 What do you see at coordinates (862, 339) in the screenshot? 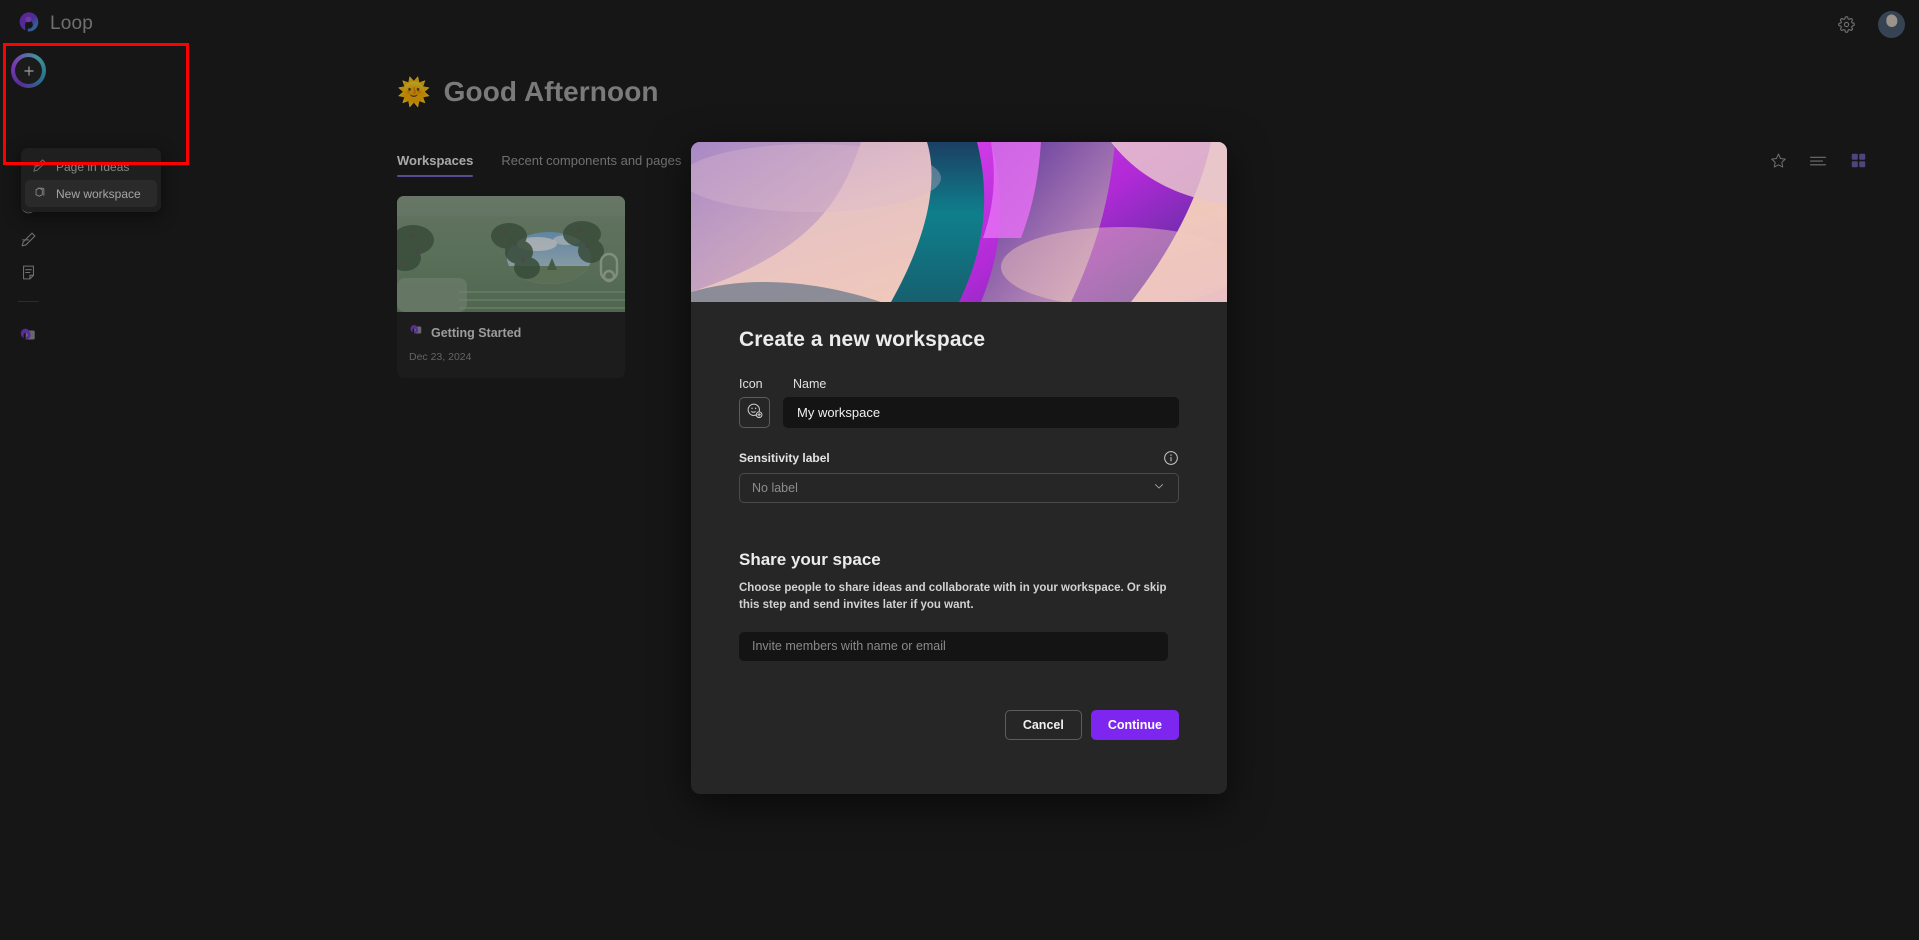
I see `dialog-title: Create a new workspace` at bounding box center [862, 339].